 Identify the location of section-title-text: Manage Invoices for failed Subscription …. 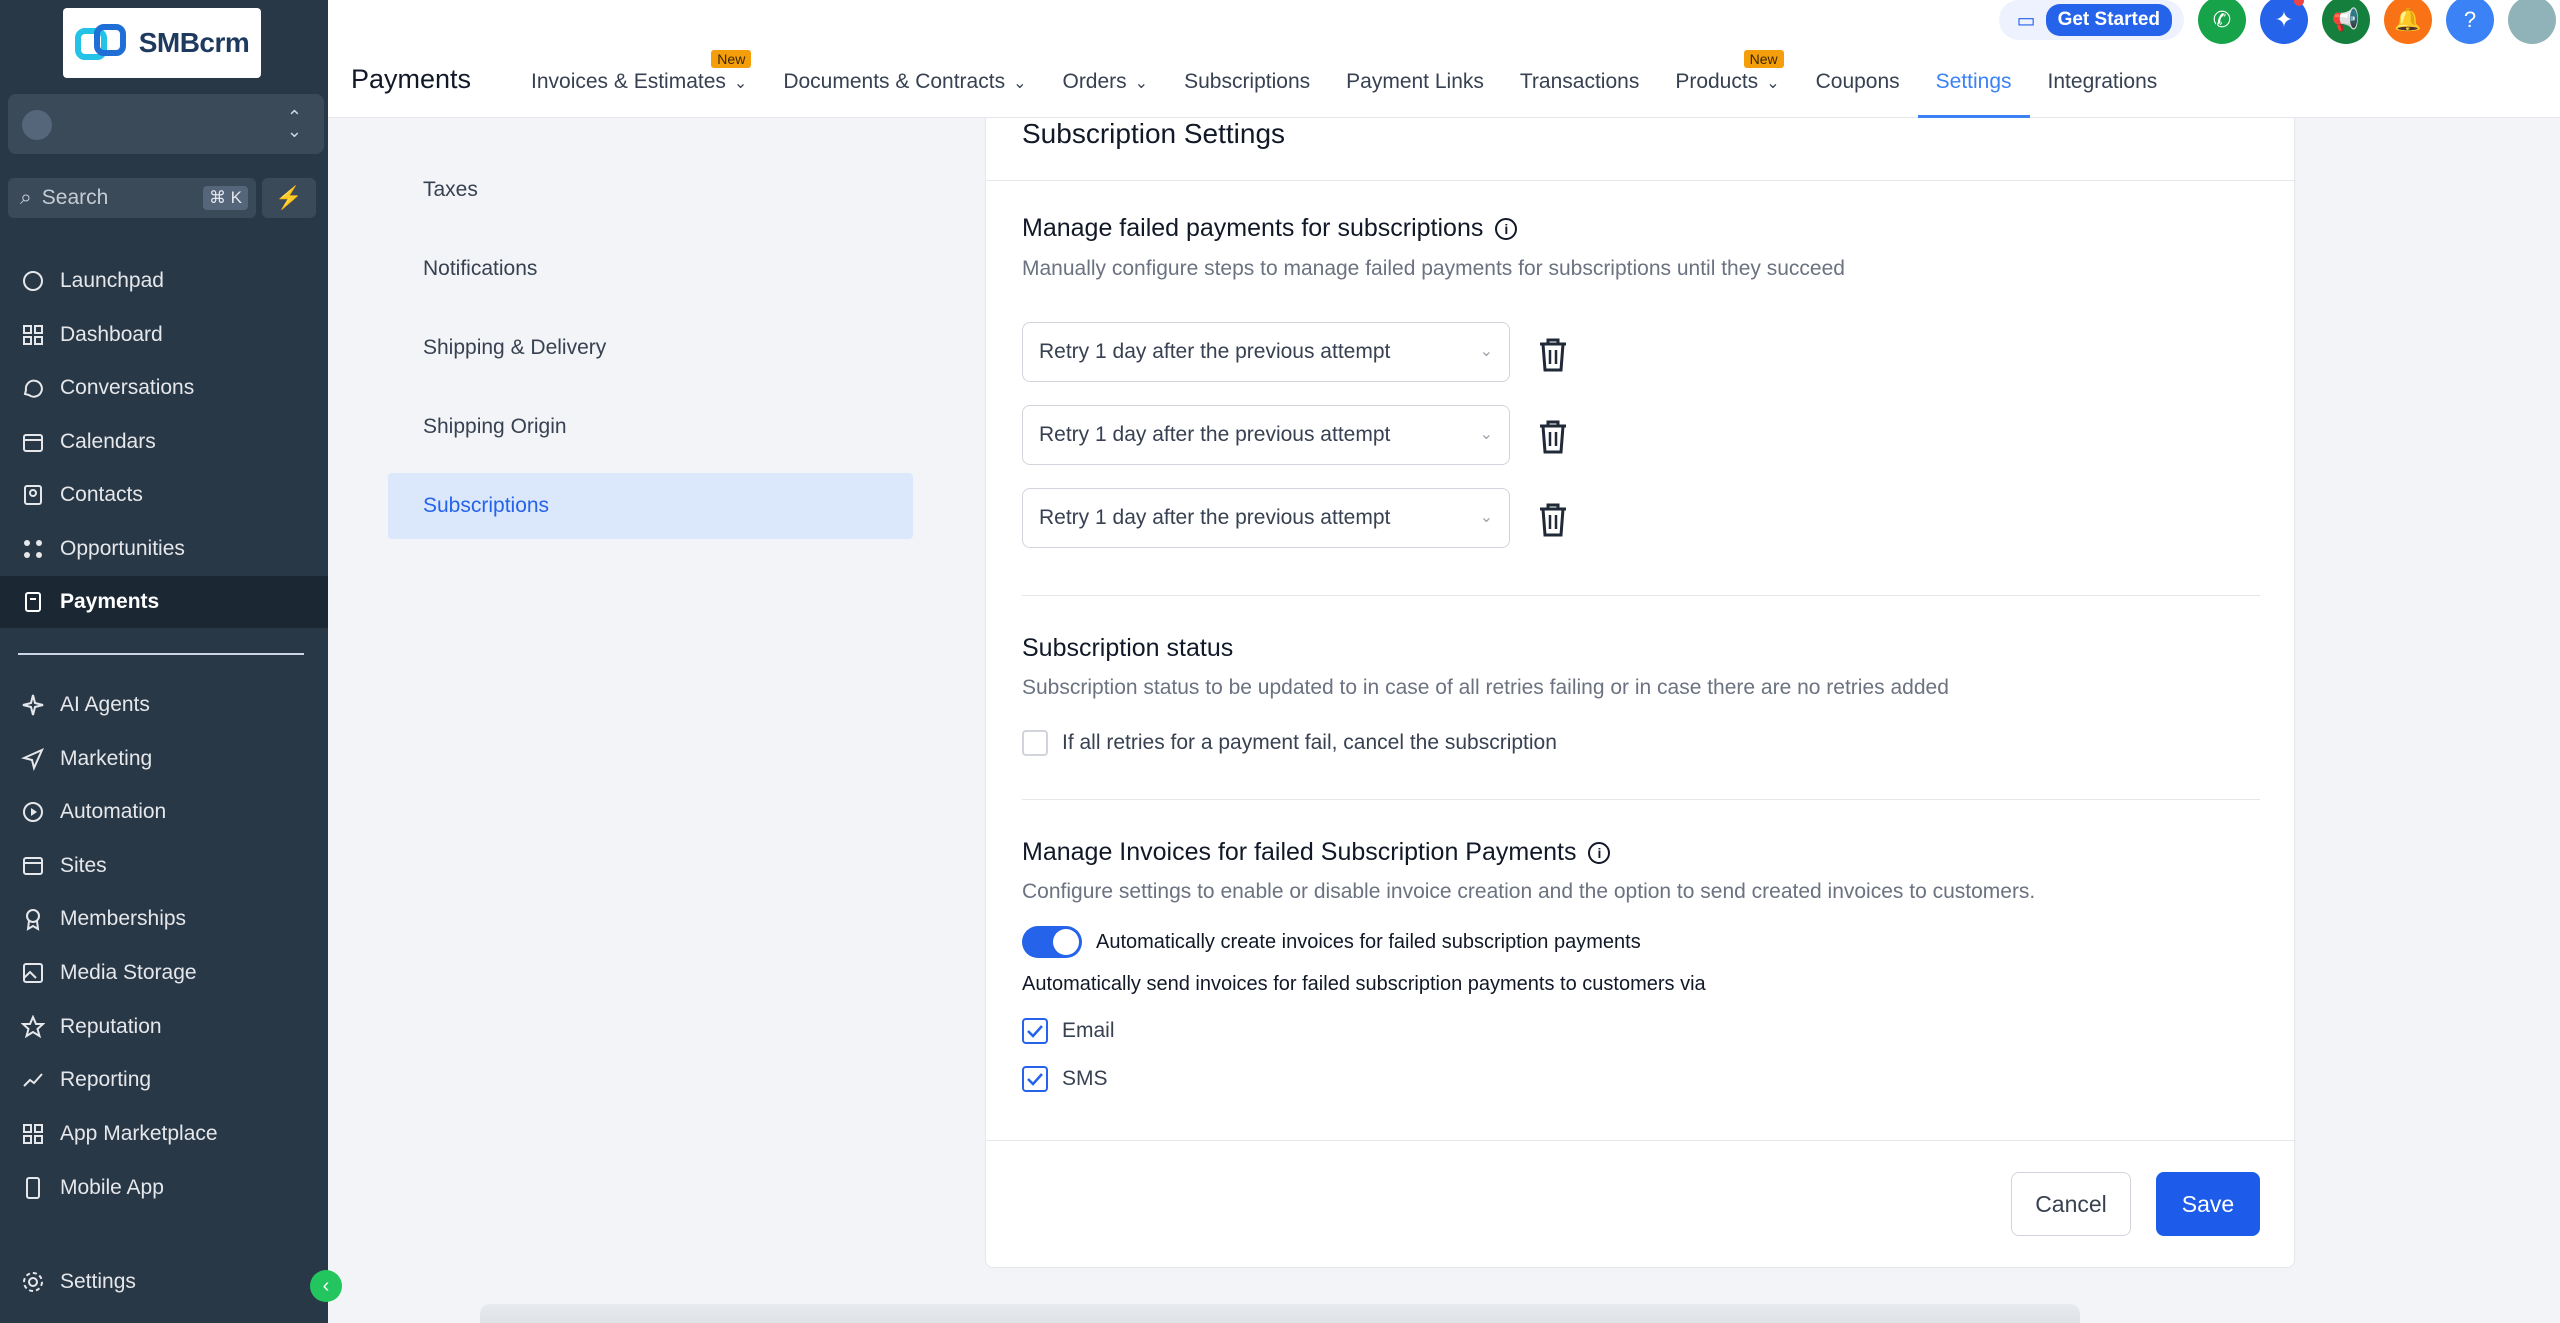
(1299, 852).